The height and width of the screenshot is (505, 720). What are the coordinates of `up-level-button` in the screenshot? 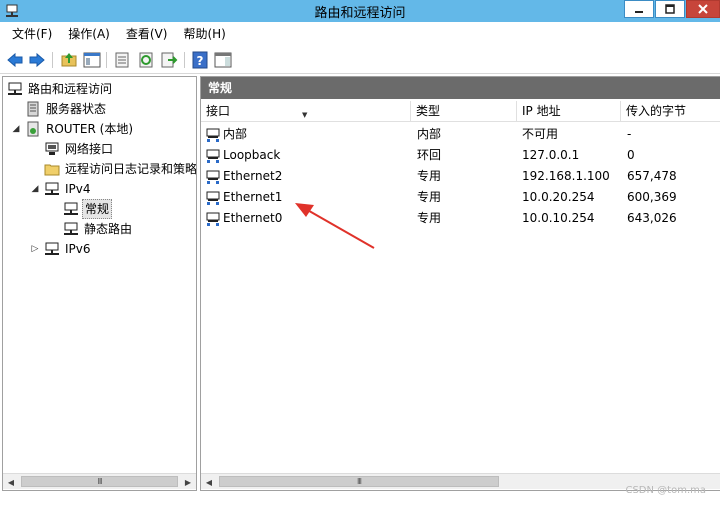 It's located at (69, 60).